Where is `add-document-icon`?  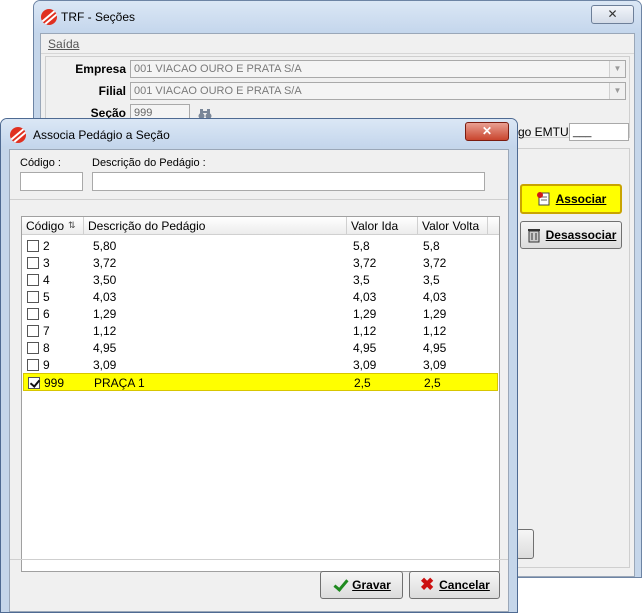 add-document-icon is located at coordinates (543, 199).